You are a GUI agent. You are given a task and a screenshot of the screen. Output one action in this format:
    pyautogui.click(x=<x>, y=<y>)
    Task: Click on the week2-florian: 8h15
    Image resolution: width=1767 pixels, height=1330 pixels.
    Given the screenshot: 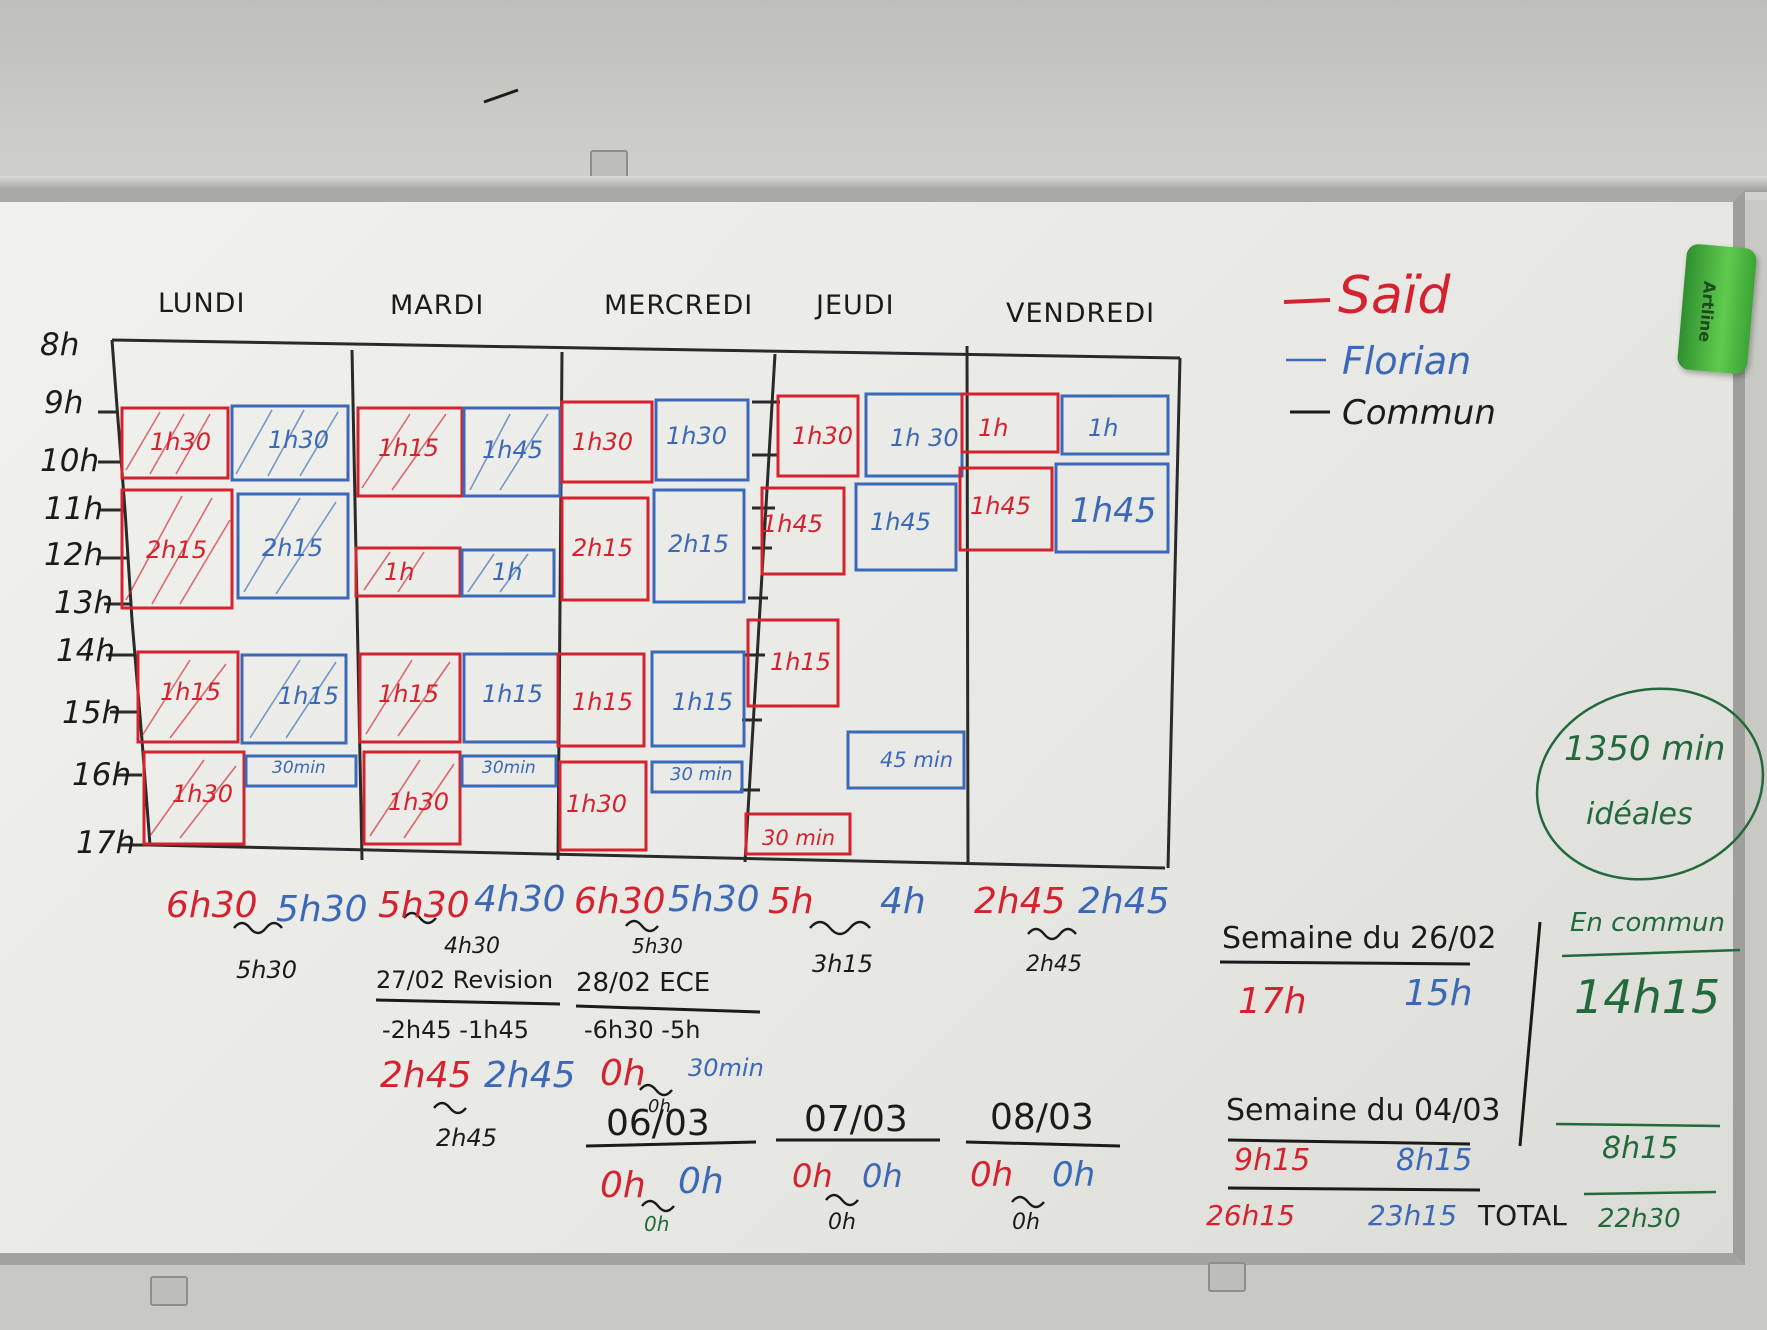 What is the action you would take?
    pyautogui.click(x=1434, y=1160)
    